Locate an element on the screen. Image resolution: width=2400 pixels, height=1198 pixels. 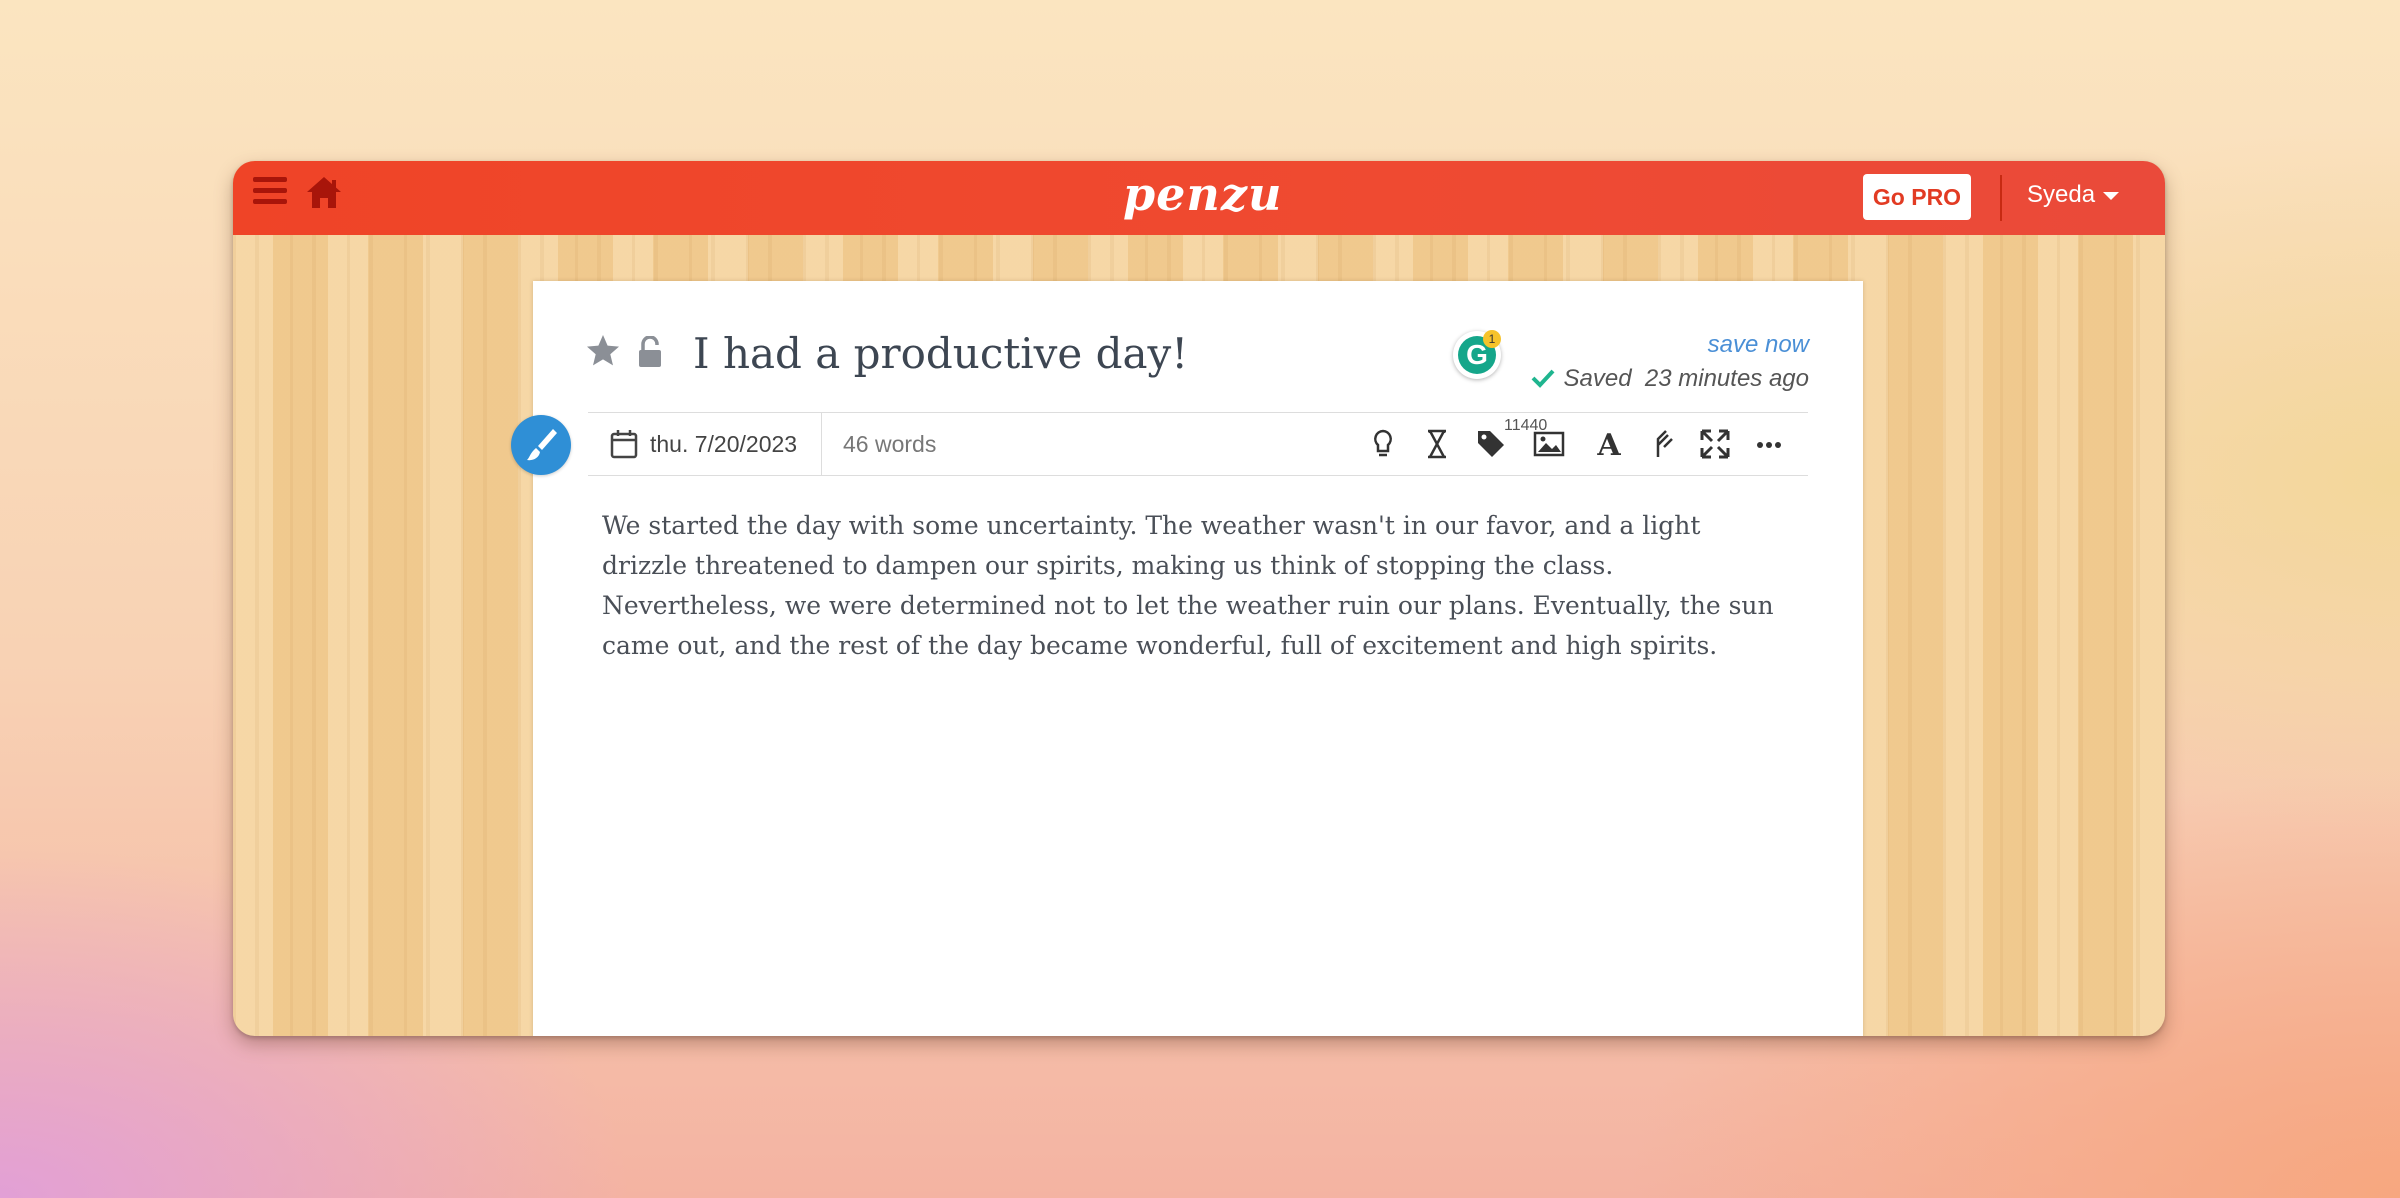
user-menu-dropdown: Syeda is located at coordinates (2073, 195).